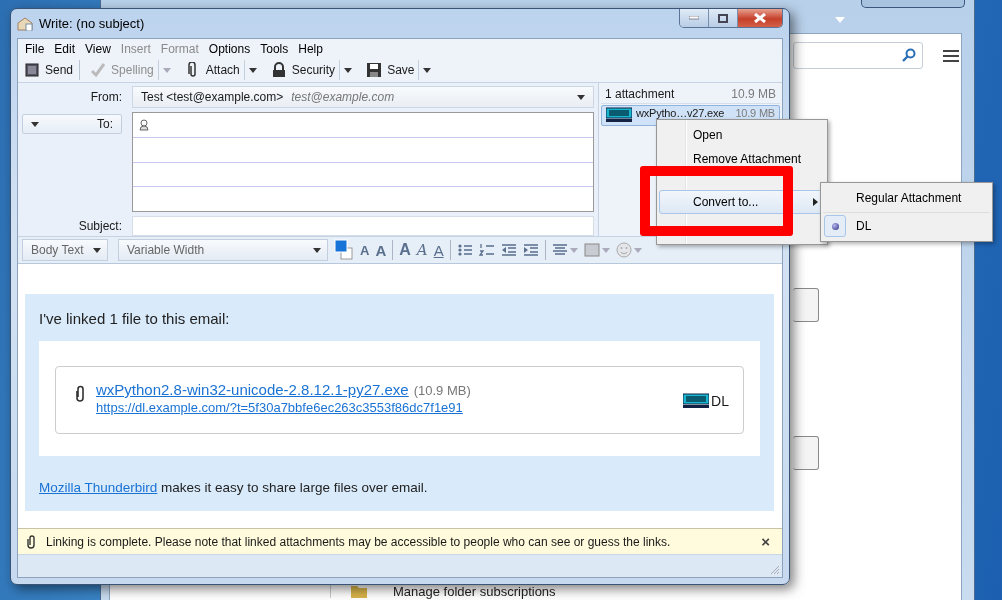 The image size is (1002, 600). What do you see at coordinates (438, 250) in the screenshot?
I see `underline-button: A` at bounding box center [438, 250].